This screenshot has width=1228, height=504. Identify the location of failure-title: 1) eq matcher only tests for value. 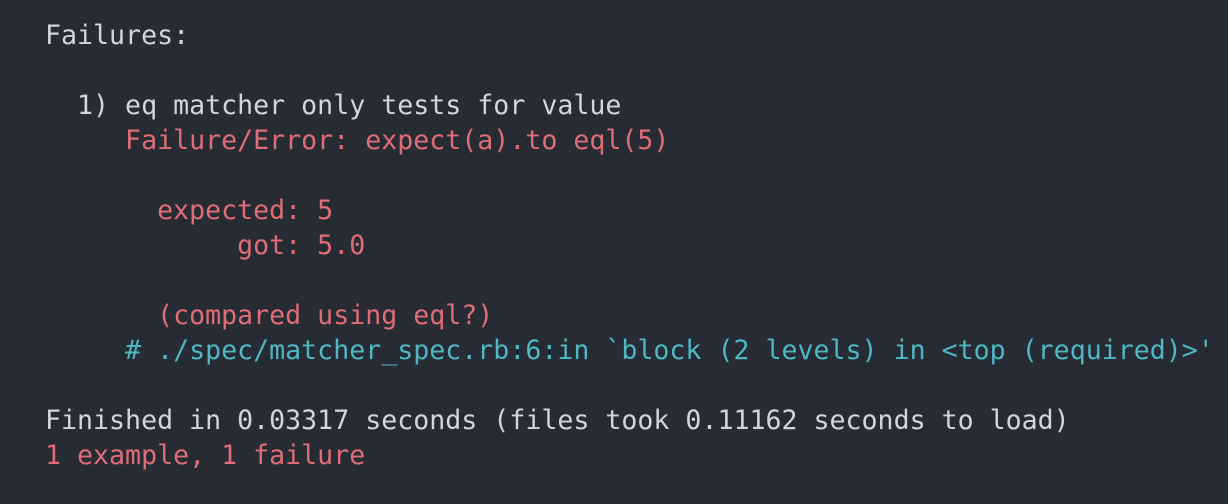
(333, 105).